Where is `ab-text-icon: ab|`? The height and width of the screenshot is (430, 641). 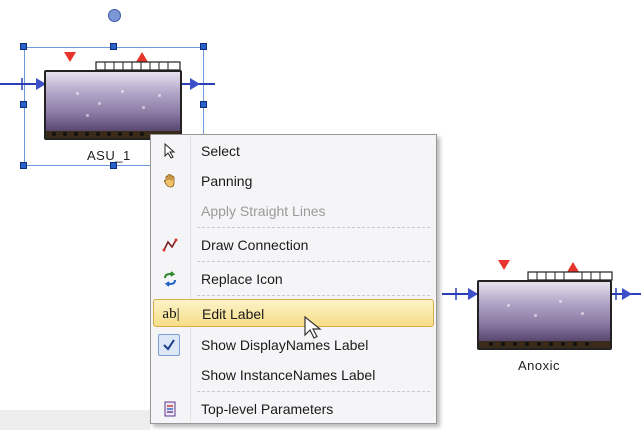 ab-text-icon: ab| is located at coordinates (171, 314).